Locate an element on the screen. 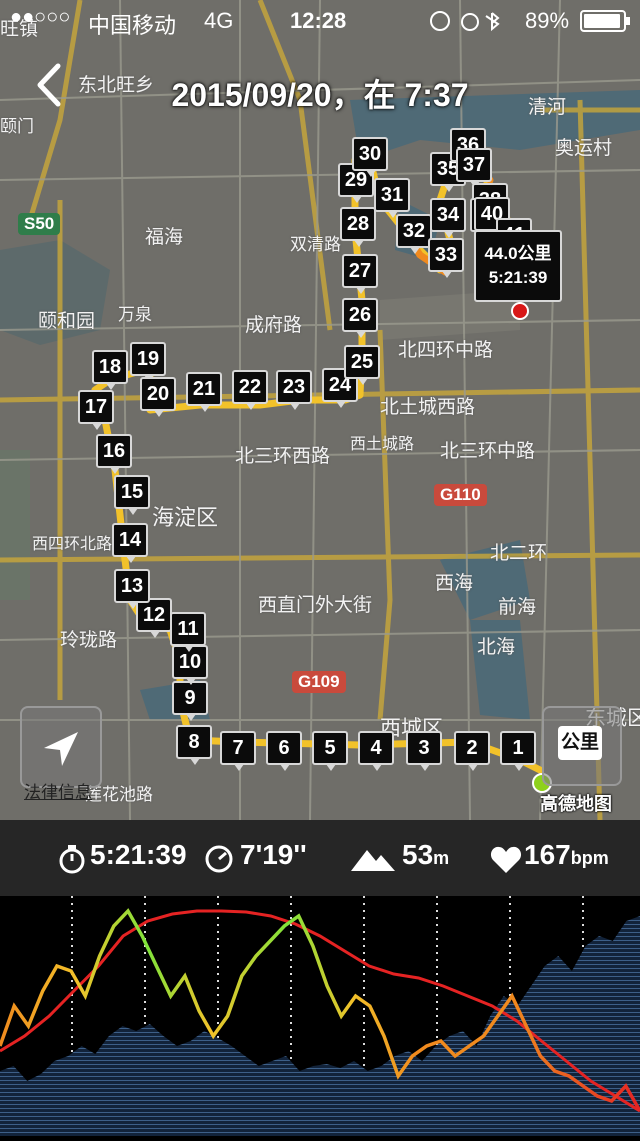 This screenshot has height=1141, width=640. km-marker: 26 is located at coordinates (360, 318).